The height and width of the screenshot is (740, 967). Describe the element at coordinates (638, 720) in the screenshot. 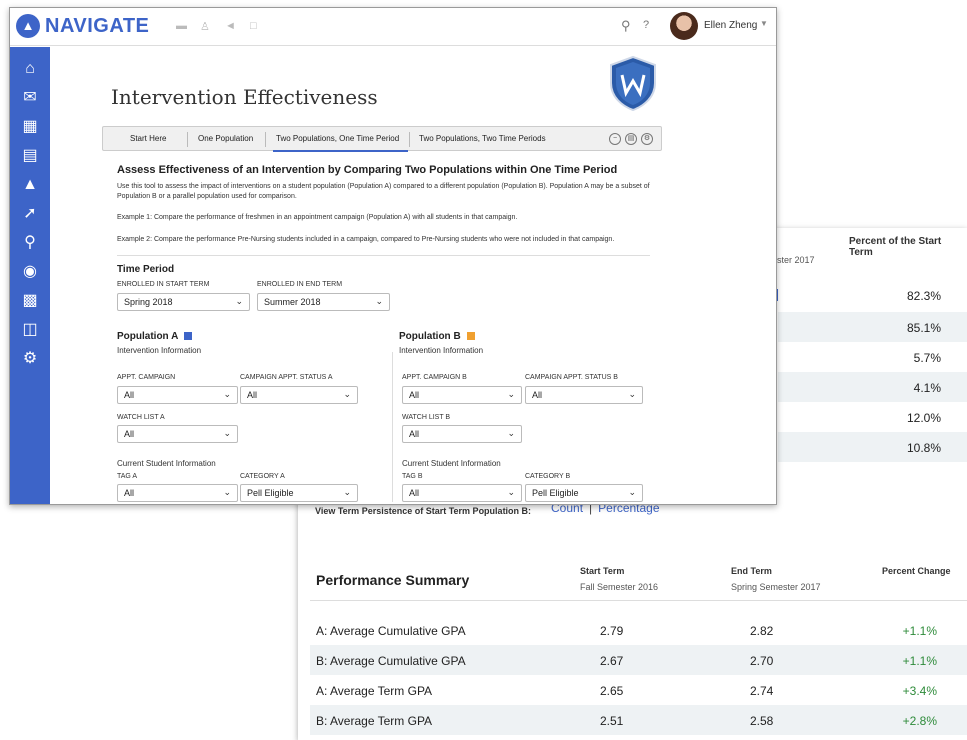

I see `table-row: B: Average Term GPA 2.51 2.58 +2.8%` at that location.